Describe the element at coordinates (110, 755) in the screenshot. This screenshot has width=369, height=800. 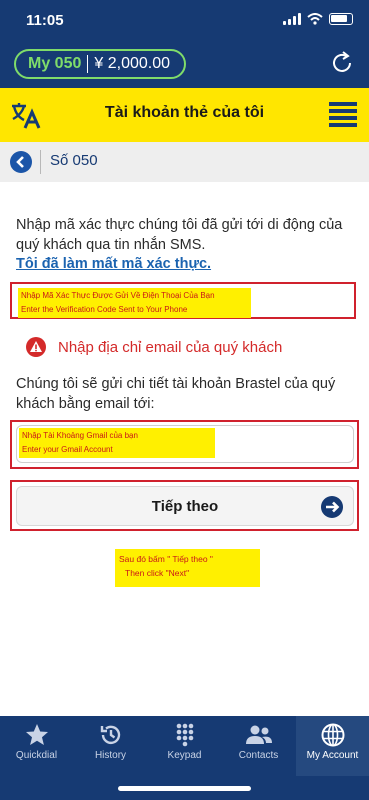
I see `tab-label: History` at that location.